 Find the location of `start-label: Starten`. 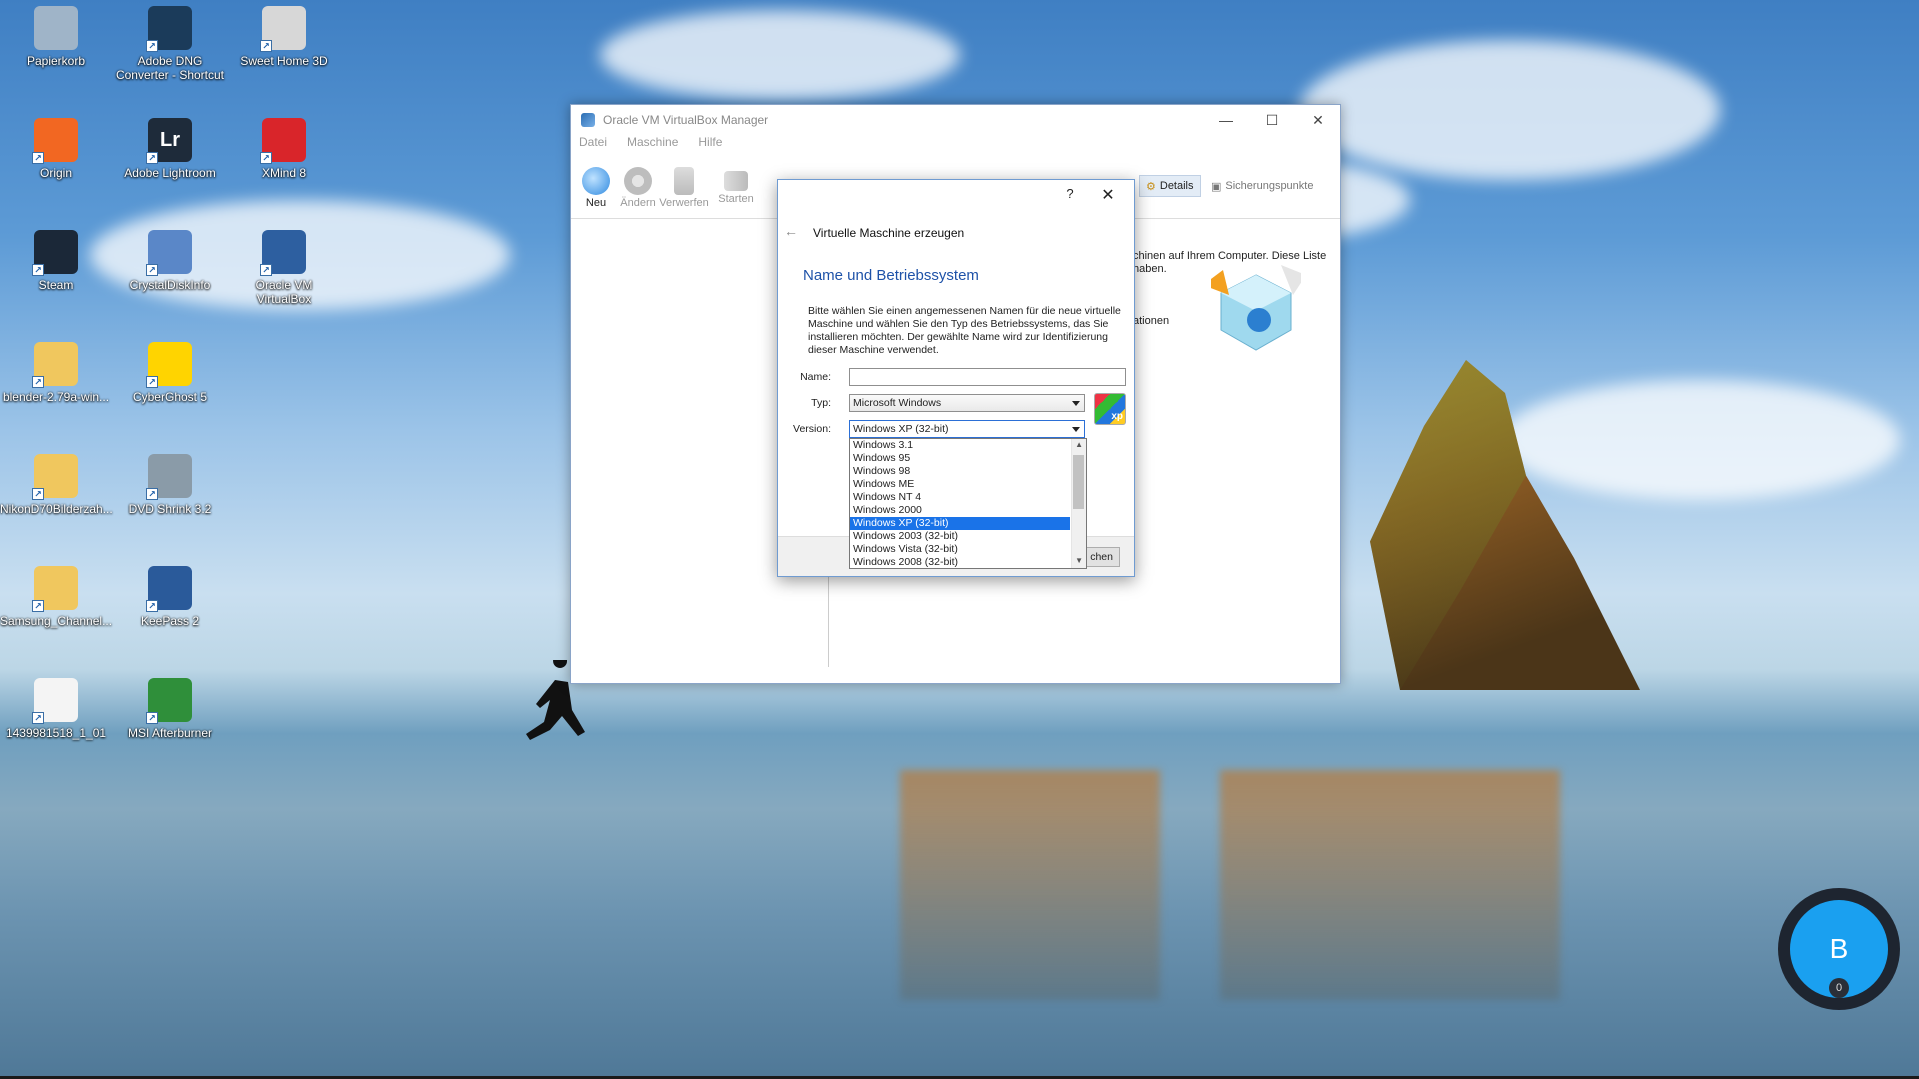

start-label: Starten is located at coordinates (736, 199).